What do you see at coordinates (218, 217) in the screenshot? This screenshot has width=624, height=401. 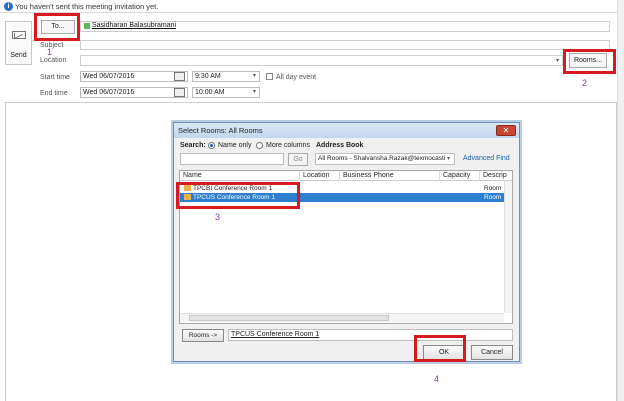 I see `annotation-3: 3` at bounding box center [218, 217].